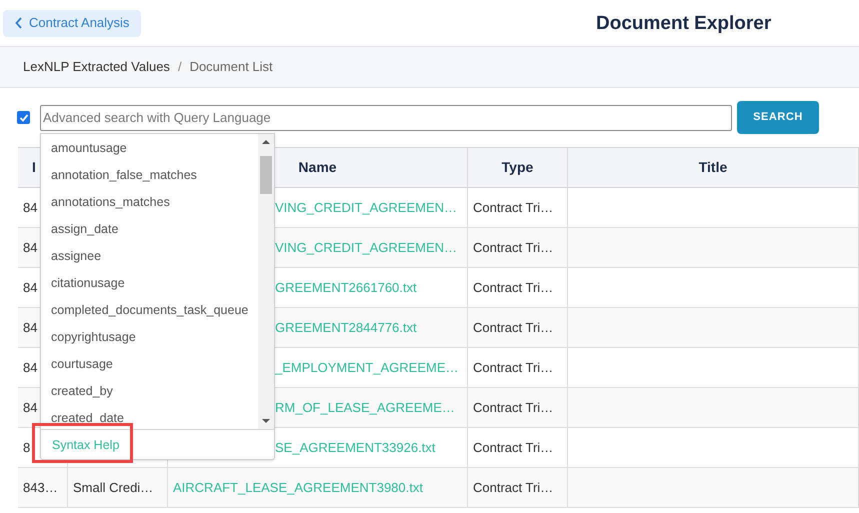 This screenshot has height=513, width=859. I want to click on column-header: Type, so click(518, 167).